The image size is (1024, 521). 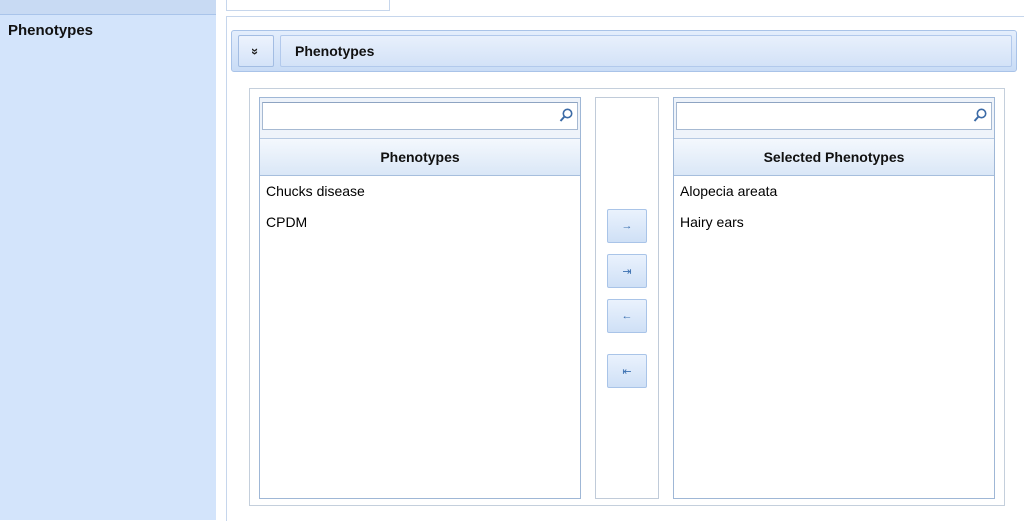 What do you see at coordinates (108, 7) in the screenshot?
I see `label-column-top-edge` at bounding box center [108, 7].